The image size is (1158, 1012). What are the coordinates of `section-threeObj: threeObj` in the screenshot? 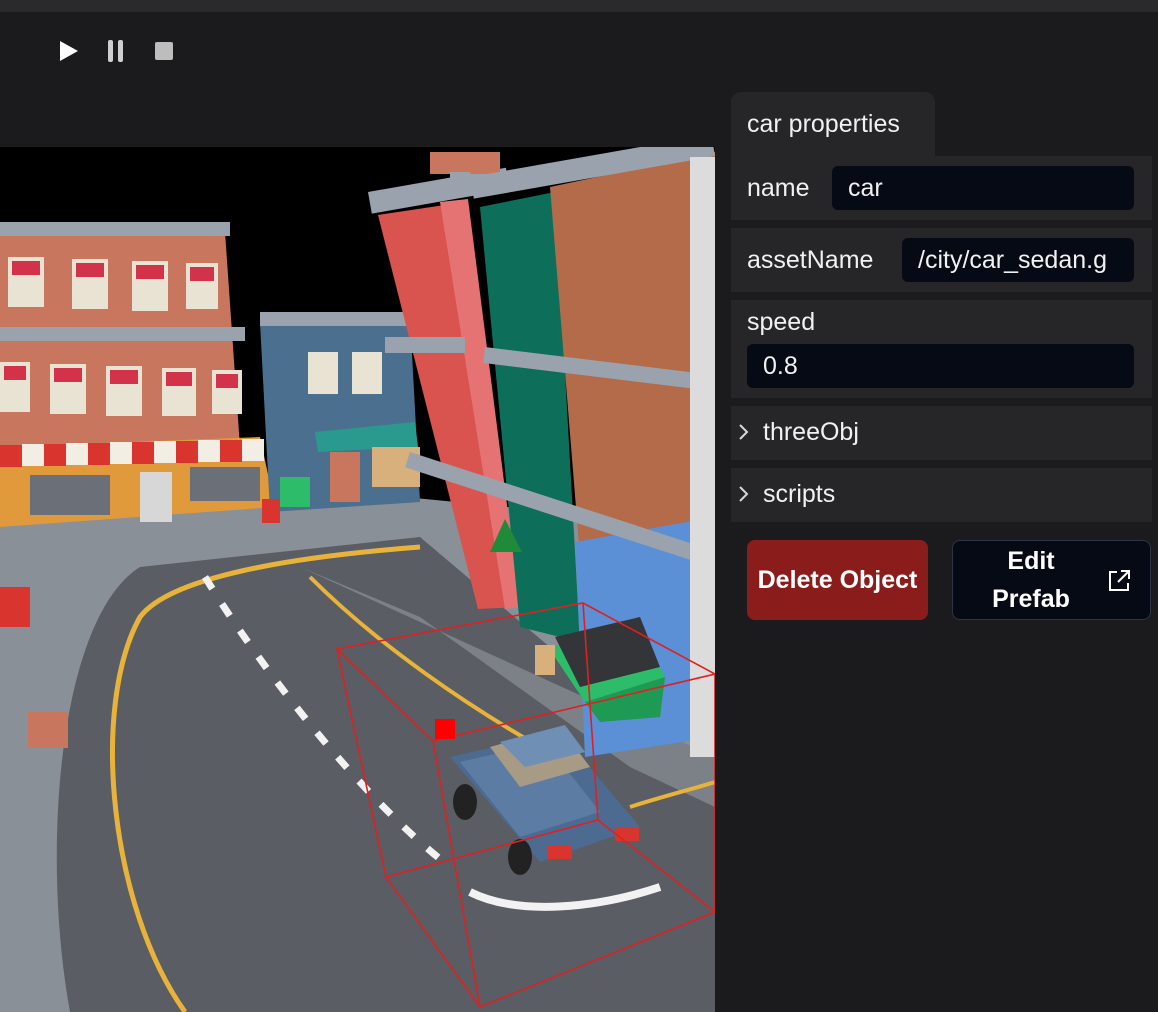 It's located at (941, 433).